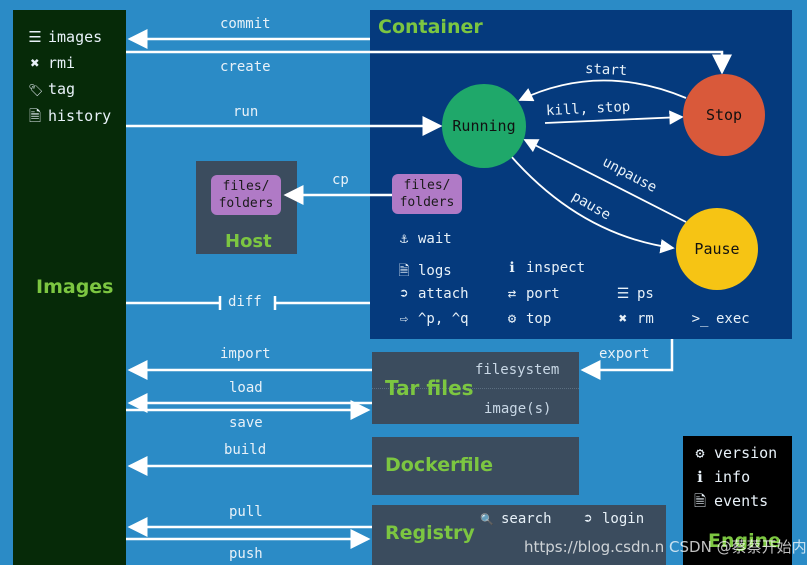 The width and height of the screenshot is (807, 565). What do you see at coordinates (245, 112) in the screenshot?
I see `run-label: run` at bounding box center [245, 112].